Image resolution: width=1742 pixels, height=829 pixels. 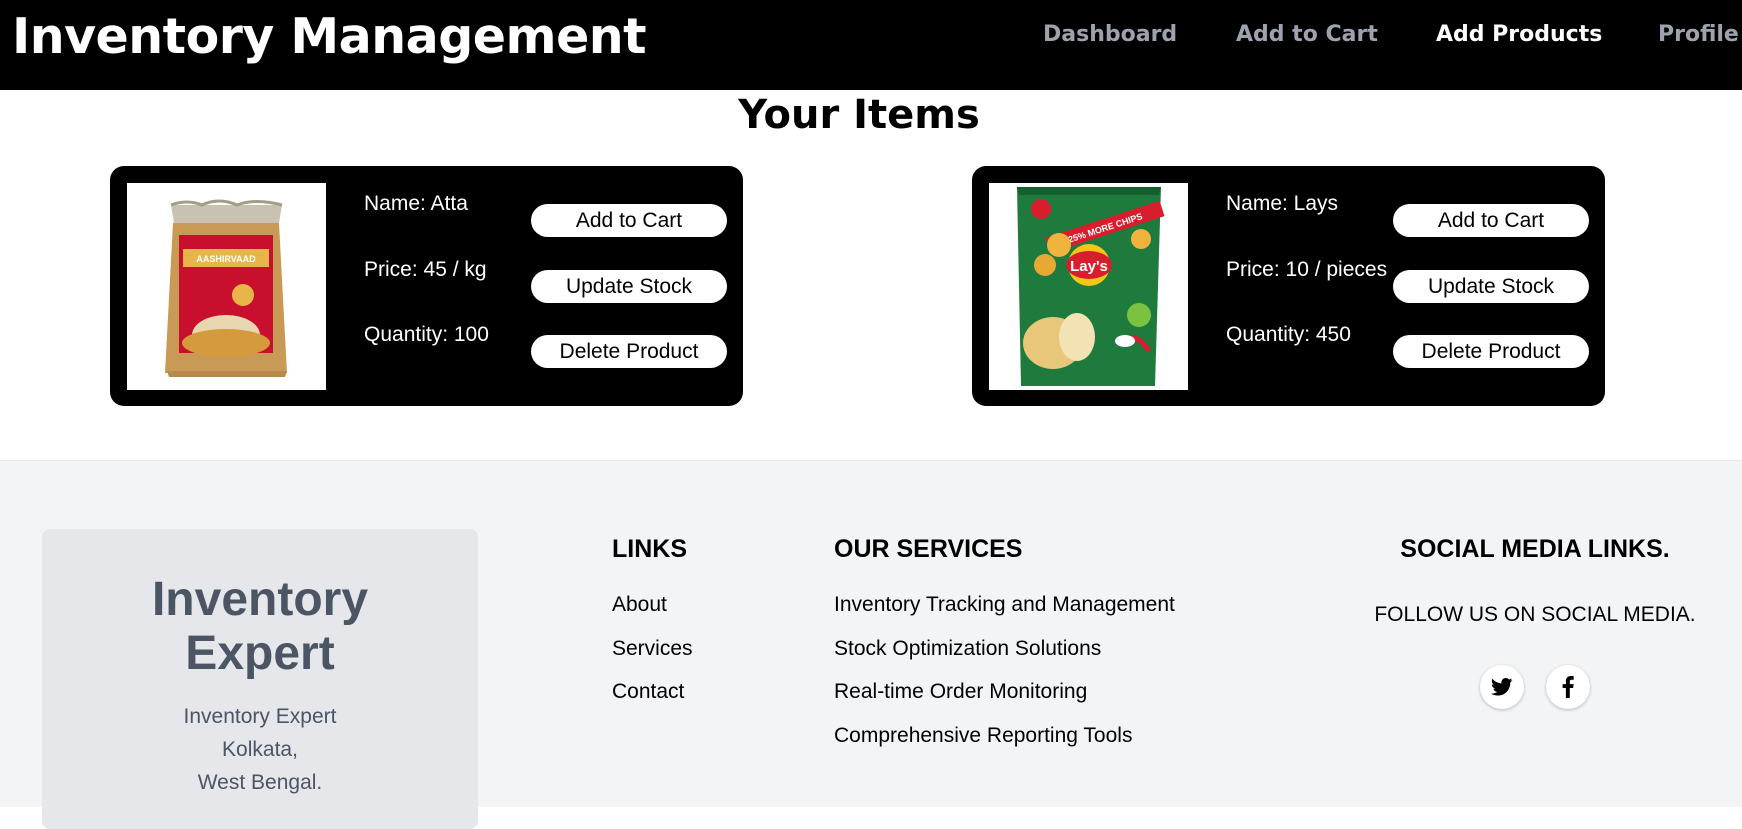 I want to click on atta-brand-text: AASHIRVAAD, so click(x=226, y=259).